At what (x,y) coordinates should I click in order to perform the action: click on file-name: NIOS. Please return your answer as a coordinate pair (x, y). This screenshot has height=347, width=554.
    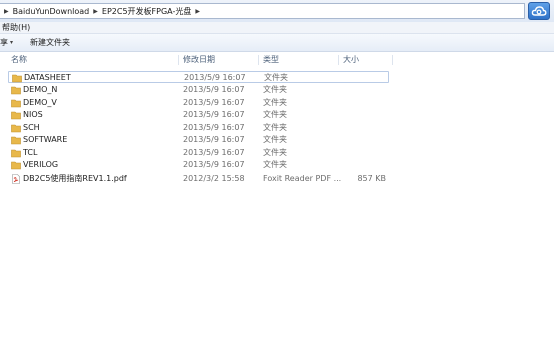
    Looking at the image, I should click on (33, 114).